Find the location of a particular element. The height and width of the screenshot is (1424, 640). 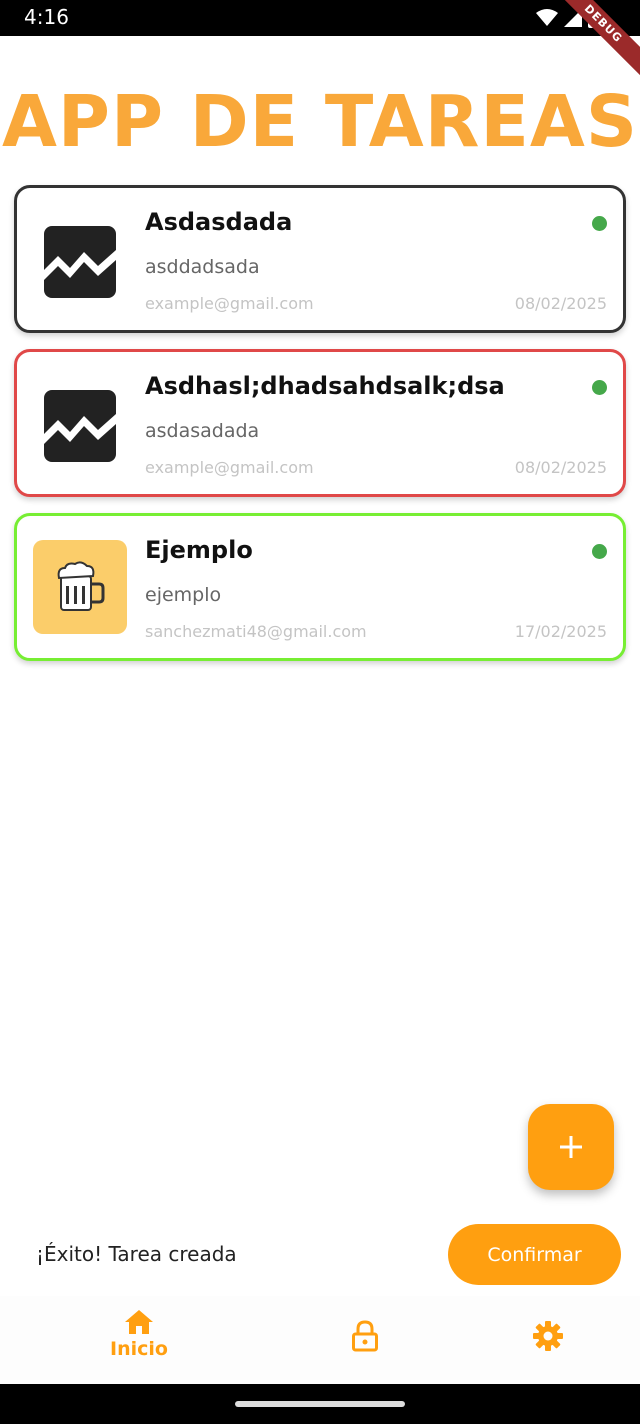

confirm-button: Confirmar is located at coordinates (534, 1254).